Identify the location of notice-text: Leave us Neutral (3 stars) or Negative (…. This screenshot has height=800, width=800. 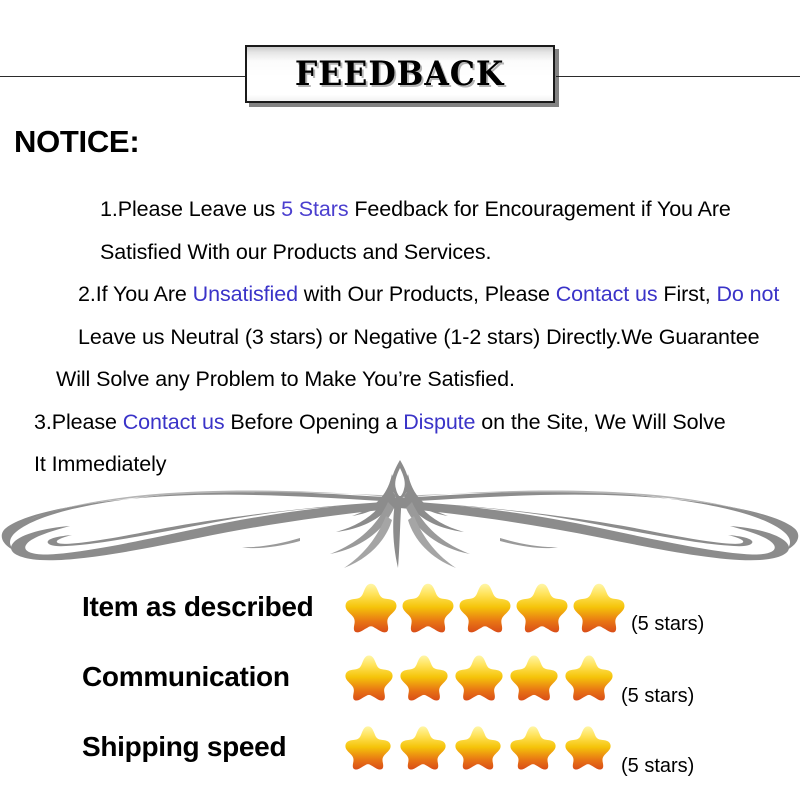
(419, 336).